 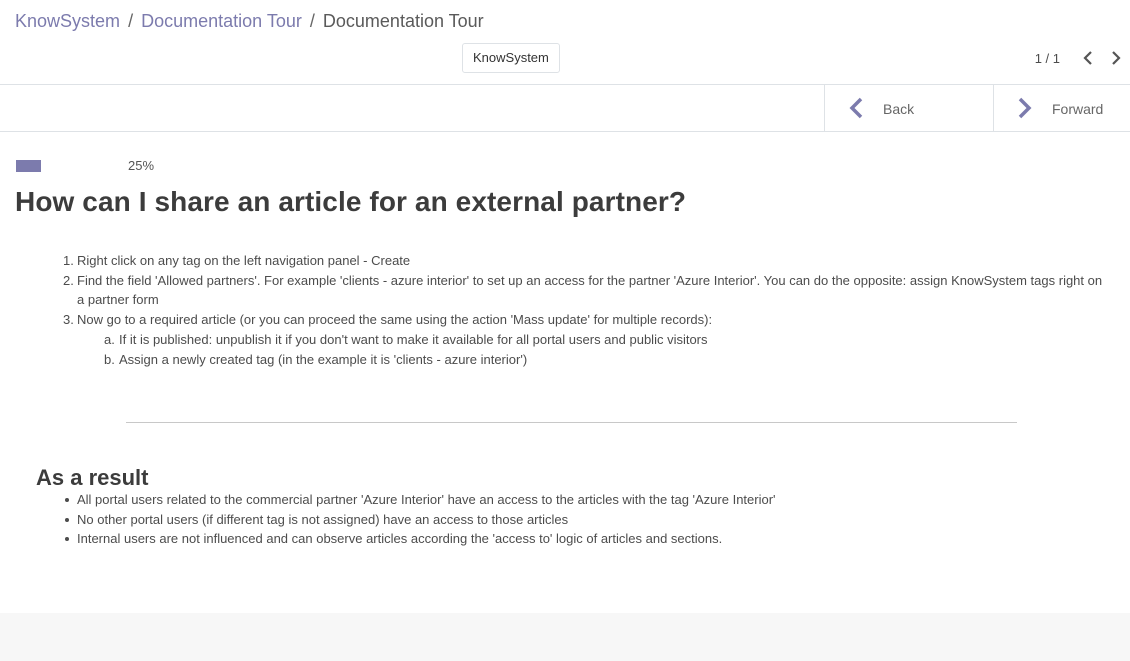 I want to click on tour-progress: 25%, so click(x=116, y=165).